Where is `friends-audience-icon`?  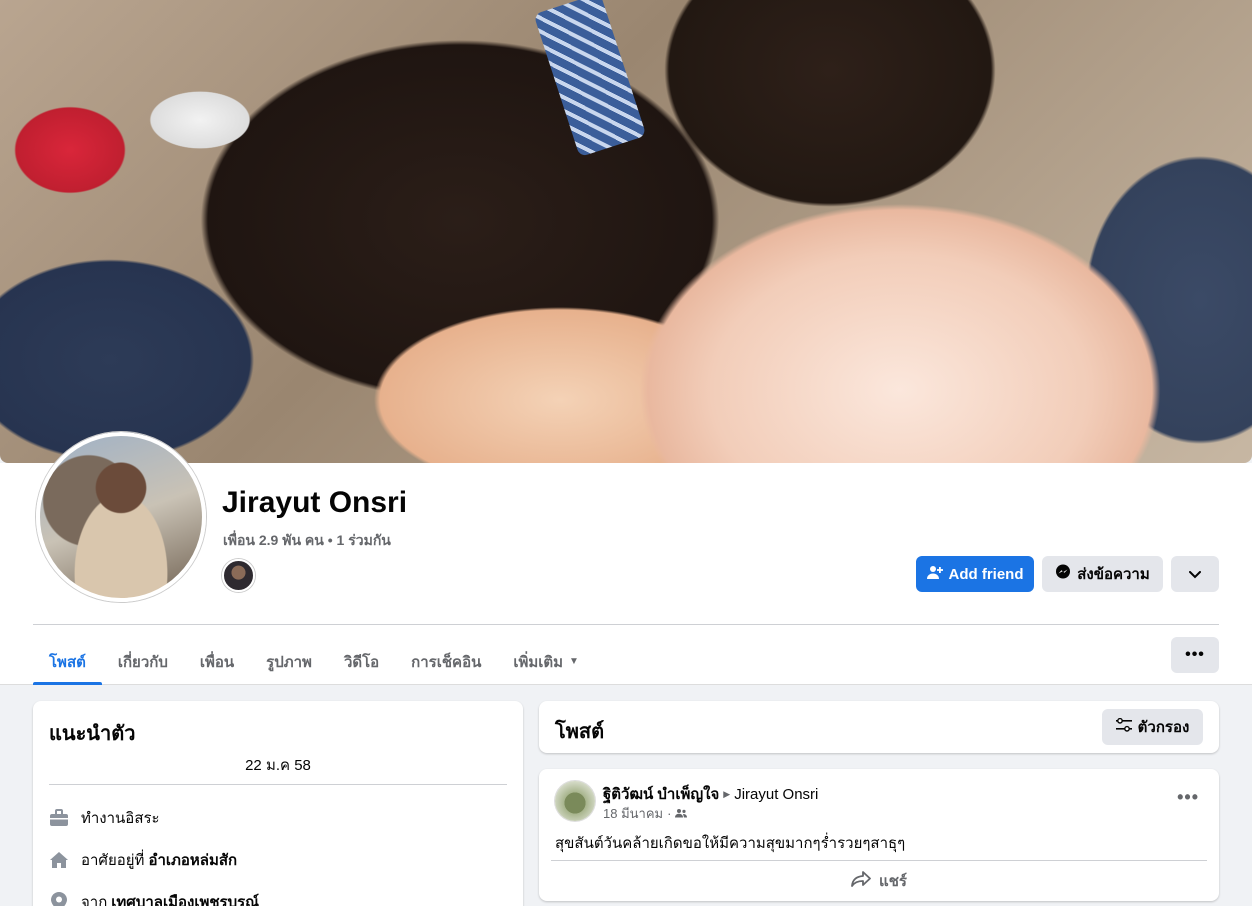 friends-audience-icon is located at coordinates (681, 813).